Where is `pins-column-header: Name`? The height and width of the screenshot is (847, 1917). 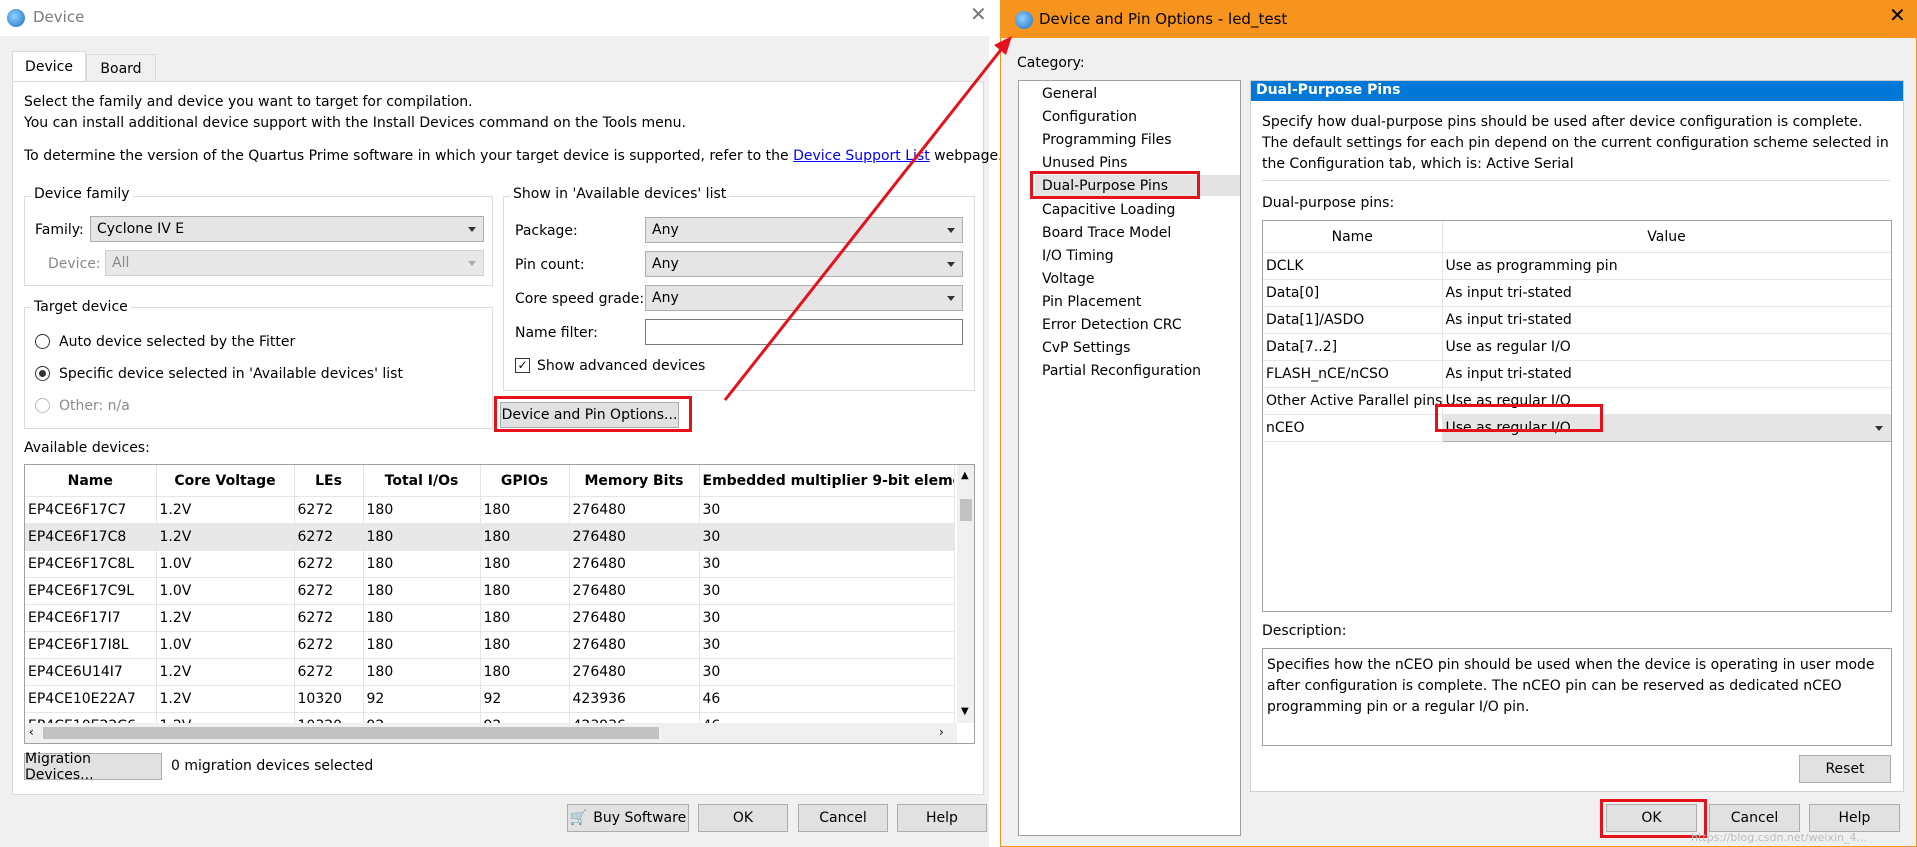 pins-column-header: Name is located at coordinates (1353, 237).